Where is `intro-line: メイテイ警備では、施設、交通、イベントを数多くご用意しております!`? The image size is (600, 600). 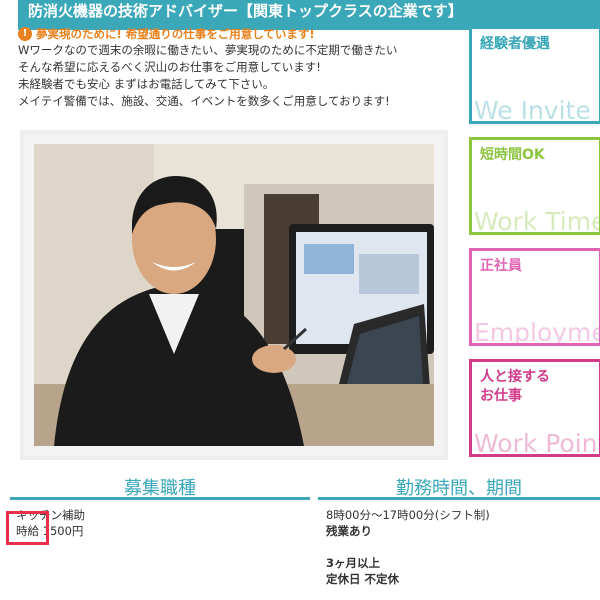
intro-line: メイテイ警備では、施設、交通、イベントを数多くご用意しております! is located at coordinates (204, 101).